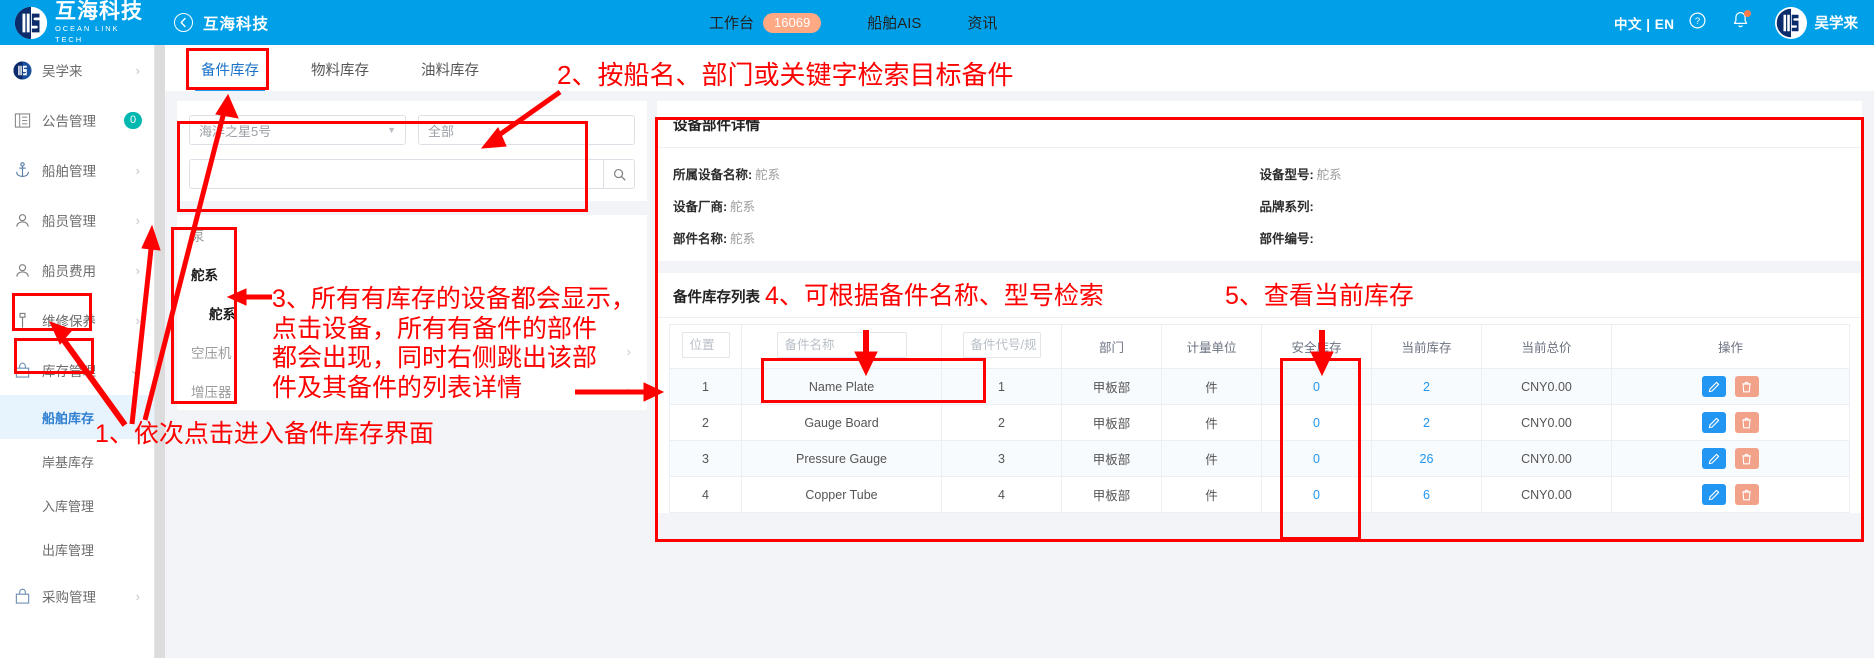 Image resolution: width=1874 pixels, height=658 pixels. I want to click on nav-item-workbench: 工作台 16069, so click(765, 22).